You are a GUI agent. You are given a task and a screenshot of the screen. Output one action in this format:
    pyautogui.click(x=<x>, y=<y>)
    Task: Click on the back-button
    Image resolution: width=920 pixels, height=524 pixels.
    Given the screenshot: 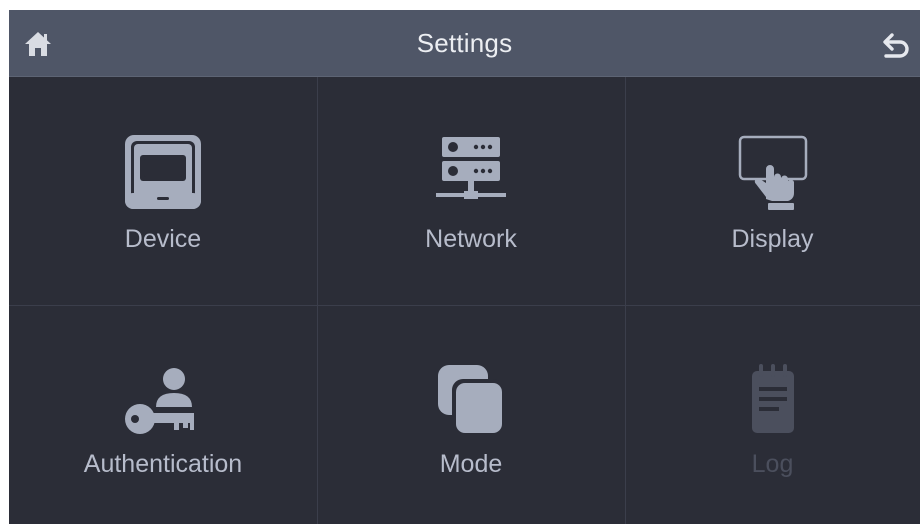 What is the action you would take?
    pyautogui.click(x=896, y=45)
    